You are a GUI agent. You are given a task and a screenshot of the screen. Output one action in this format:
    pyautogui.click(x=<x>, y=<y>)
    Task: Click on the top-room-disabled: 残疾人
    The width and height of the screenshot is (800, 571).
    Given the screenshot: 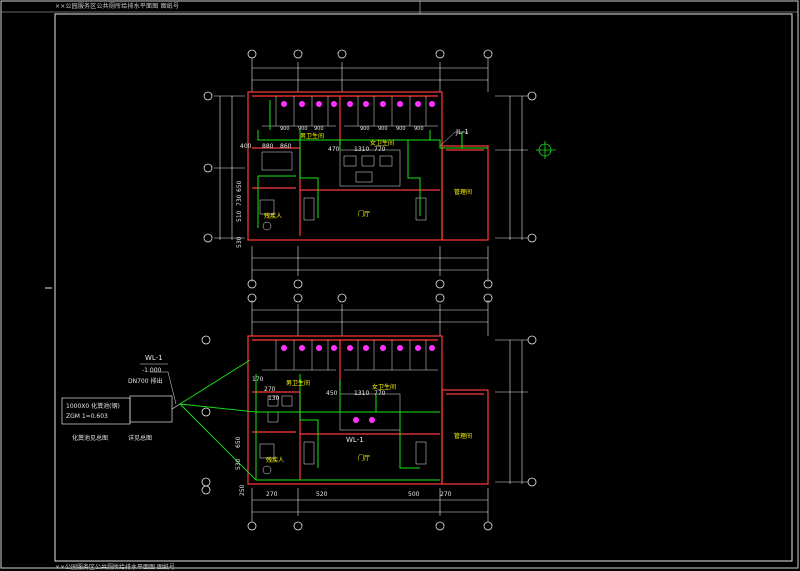 What is the action you would take?
    pyautogui.click(x=273, y=216)
    